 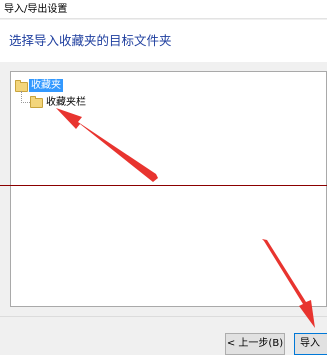 I want to click on tree-item-favorites-bar: 收藏夹栏, so click(x=66, y=102).